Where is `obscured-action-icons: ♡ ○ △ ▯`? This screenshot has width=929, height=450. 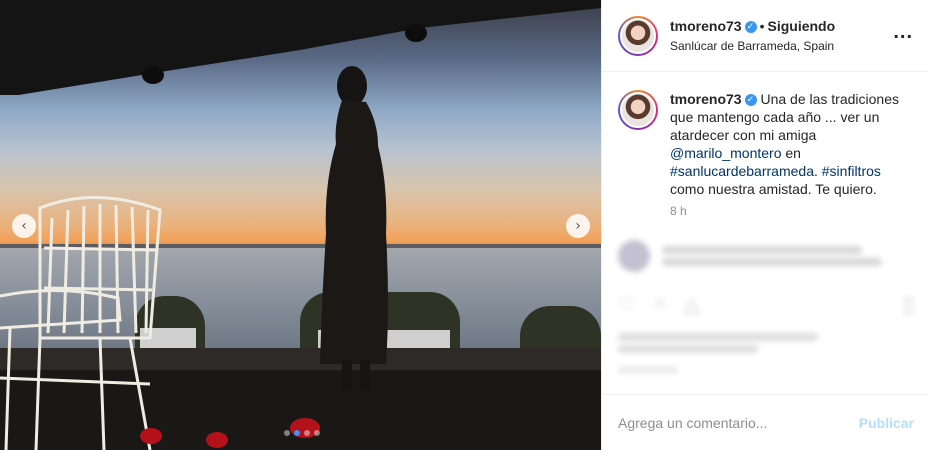 obscured-action-icons: ♡ ○ △ ▯ is located at coordinates (765, 304).